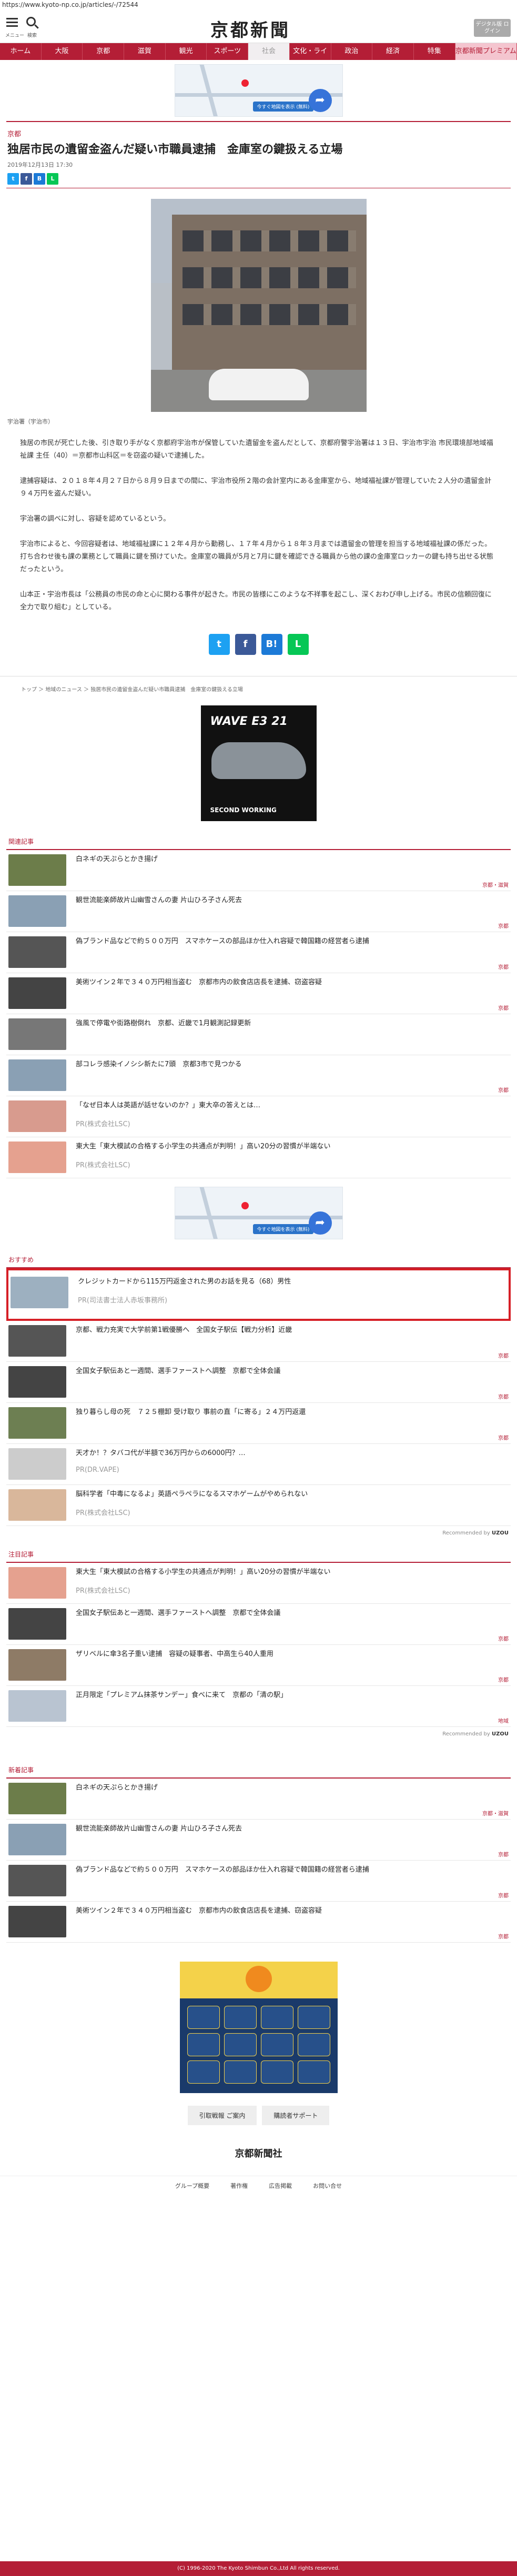 The height and width of the screenshot is (2576, 517). I want to click on list-item: 京都、戦力充実で大学前第1戦優勝へ 全国女子駅伝【戦力分析】近畿 京都, so click(258, 1341).